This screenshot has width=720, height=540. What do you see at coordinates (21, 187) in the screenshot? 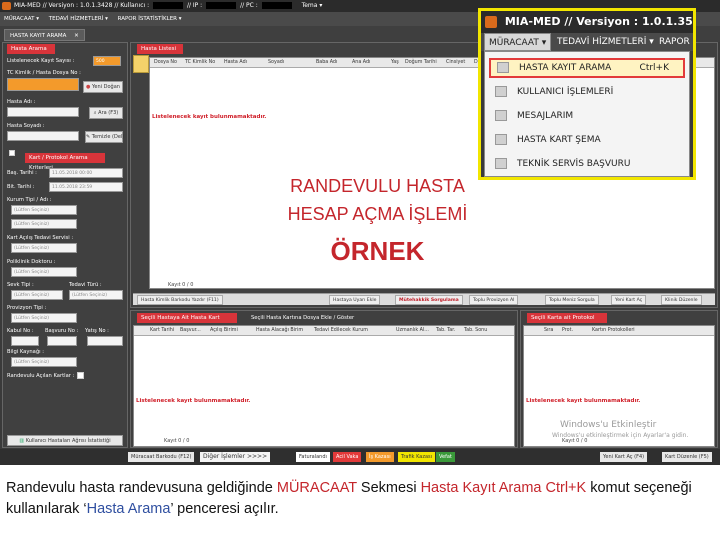
I see `bitis-tarihi-label: Bit. Tarihi :` at bounding box center [21, 187].